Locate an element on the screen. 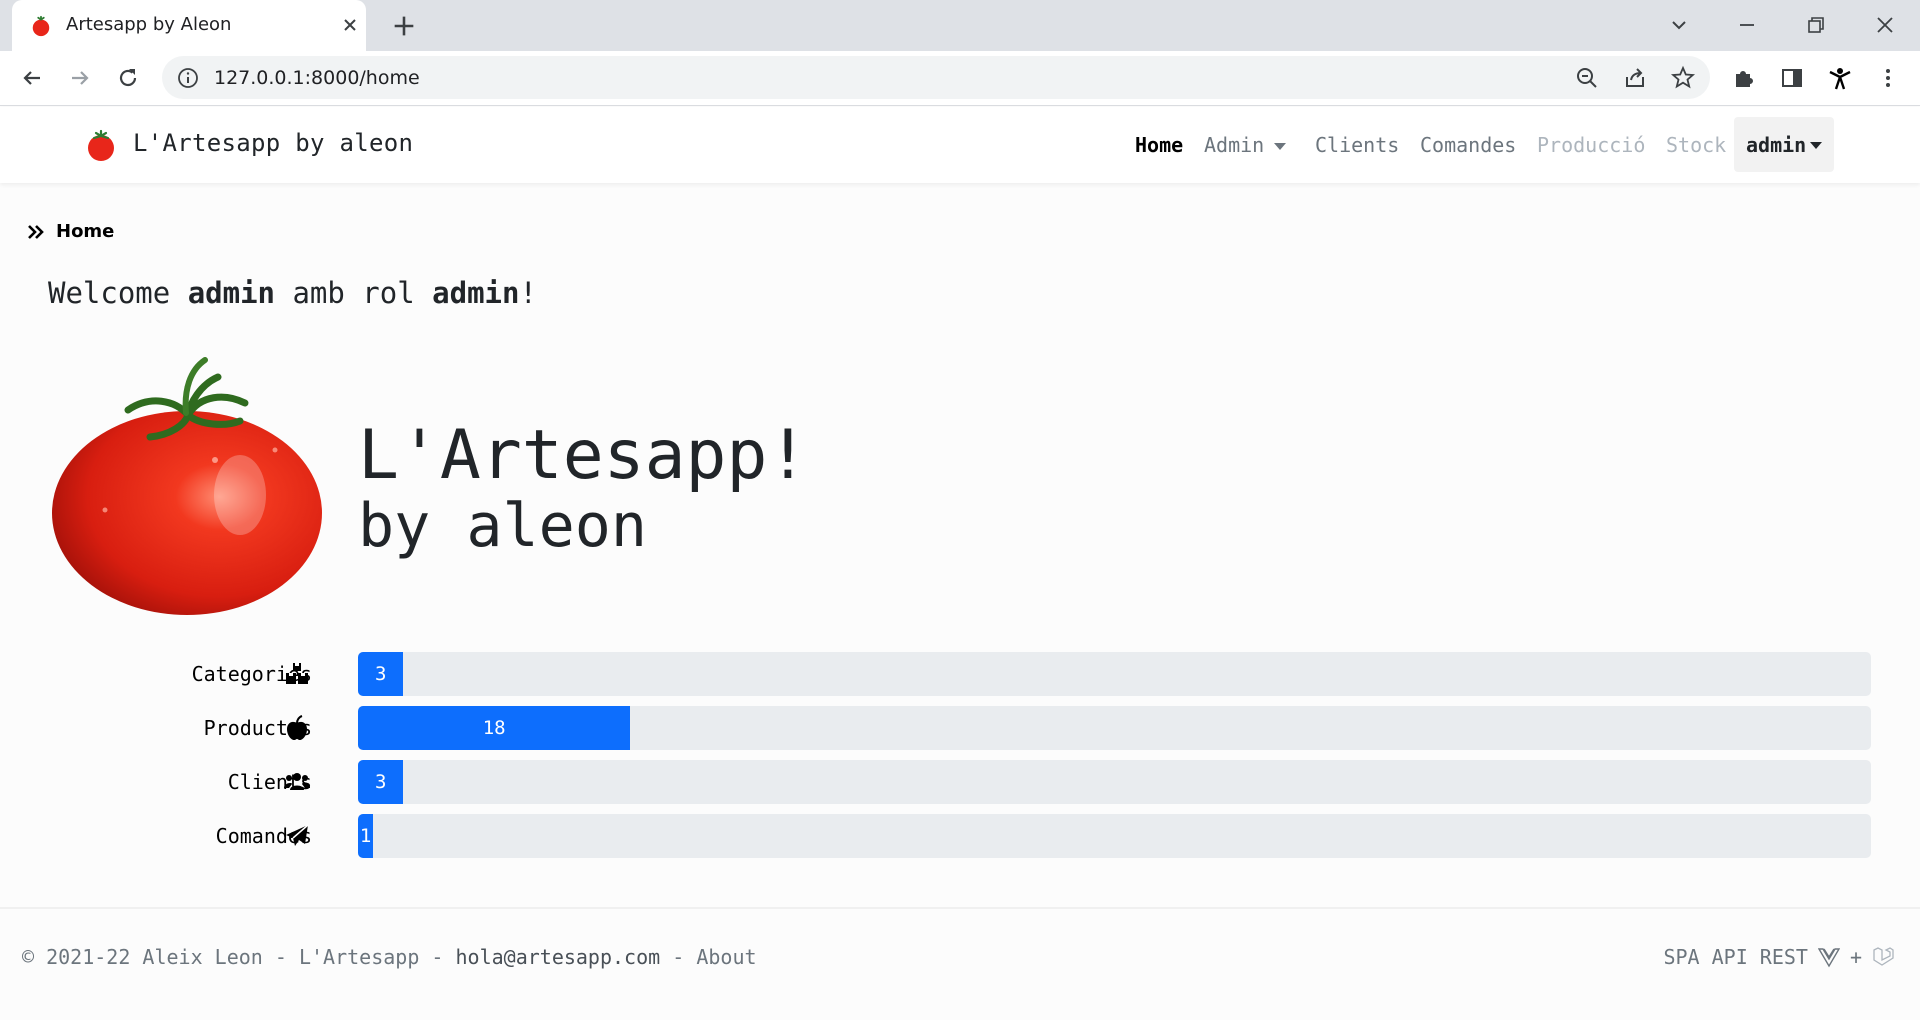 This screenshot has height=1020, width=1920. nav-admin-dropdown: Admin is located at coordinates (1245, 145).